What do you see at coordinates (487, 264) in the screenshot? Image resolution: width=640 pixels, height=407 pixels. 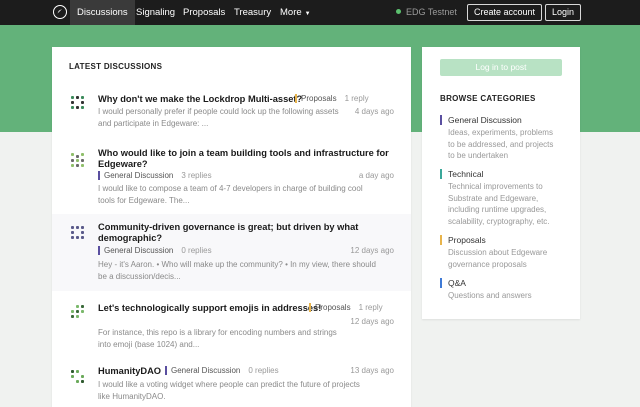 I see `desc-line: governance proposals` at bounding box center [487, 264].